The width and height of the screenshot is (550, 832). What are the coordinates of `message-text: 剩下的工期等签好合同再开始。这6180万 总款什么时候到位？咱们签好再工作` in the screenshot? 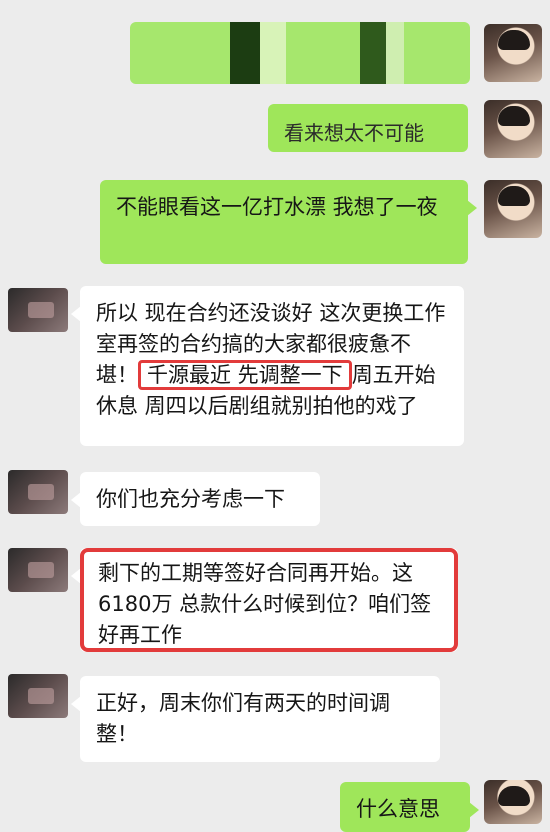 It's located at (265, 604).